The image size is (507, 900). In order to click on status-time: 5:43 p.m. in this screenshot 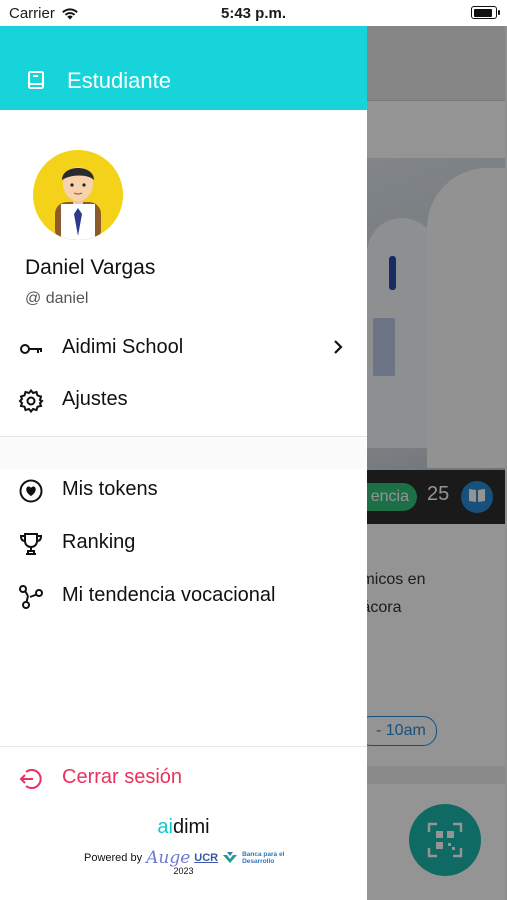, I will do `click(253, 13)`.